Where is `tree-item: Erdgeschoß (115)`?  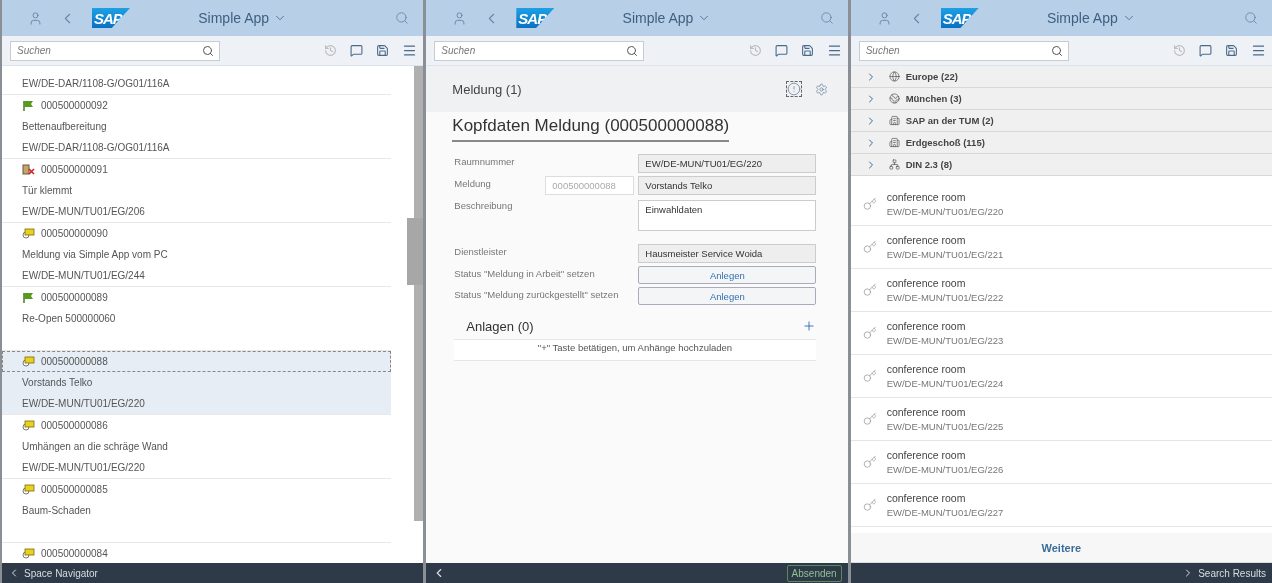 tree-item: Erdgeschoß (115) is located at coordinates (1061, 143).